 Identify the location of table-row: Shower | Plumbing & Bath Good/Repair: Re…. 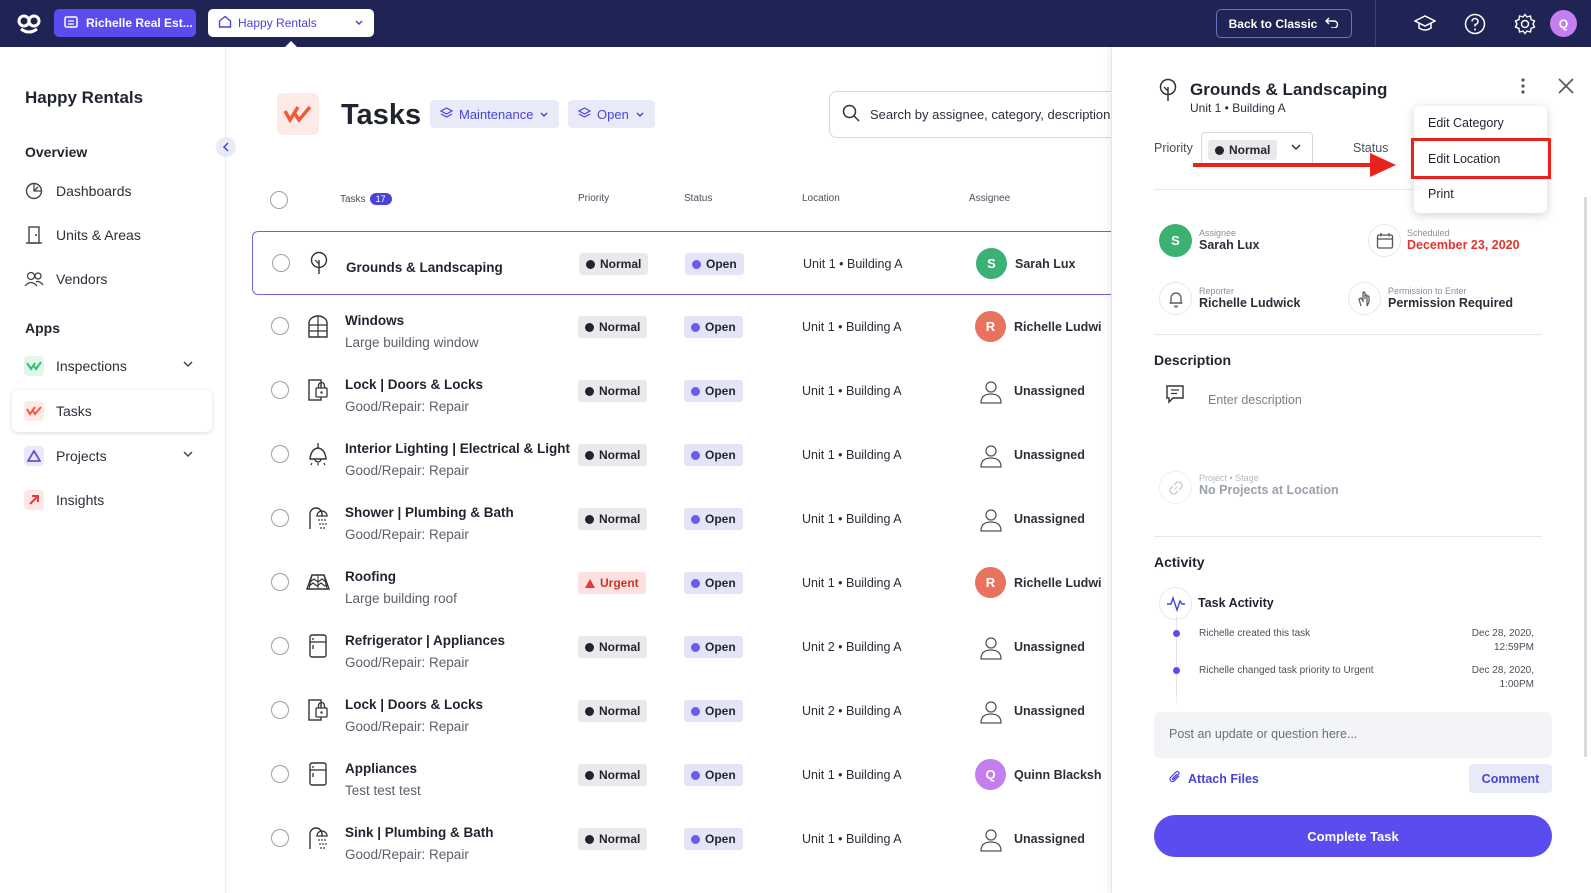
(681, 519).